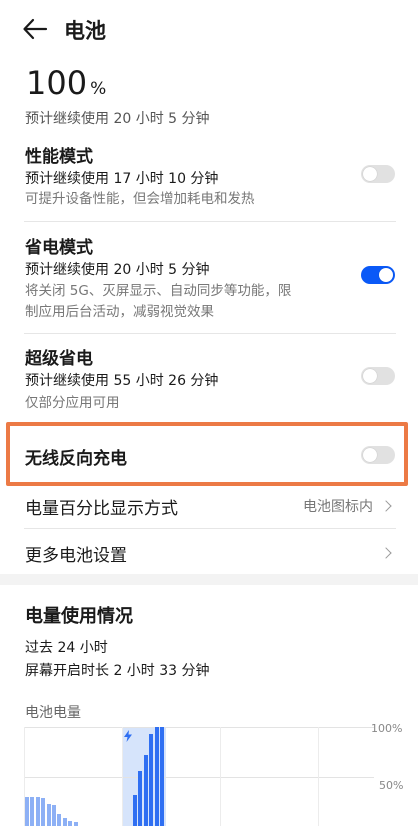 The width and height of the screenshot is (418, 826). Describe the element at coordinates (85, 31) in the screenshot. I see `page-title: 电池` at that location.